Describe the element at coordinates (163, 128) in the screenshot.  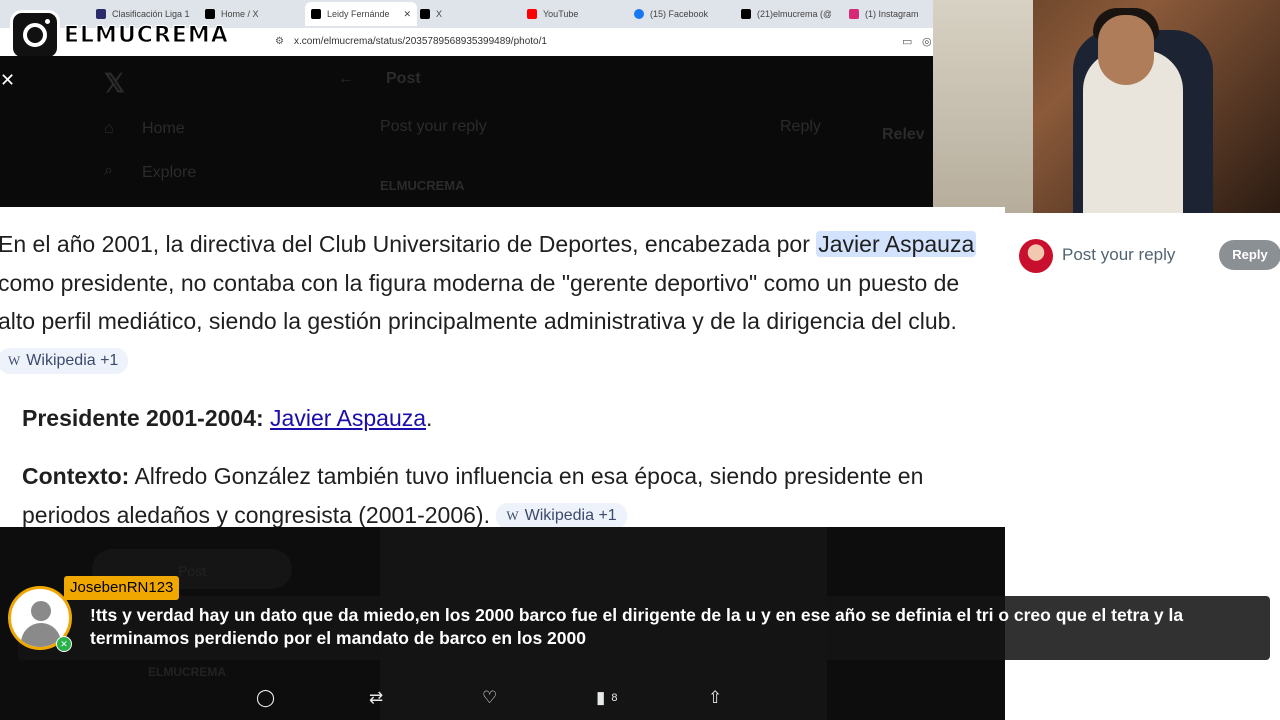
I see `nav-home: Home` at that location.